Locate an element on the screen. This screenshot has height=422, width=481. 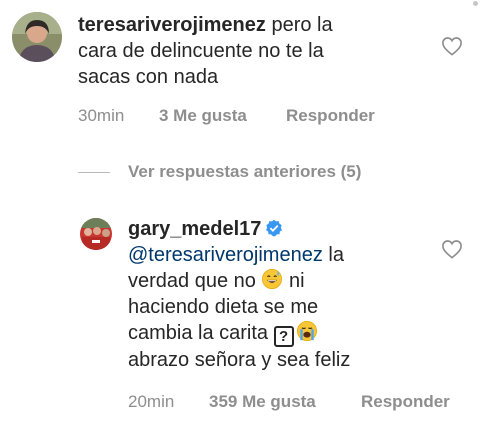
comment-text-line: pero la is located at coordinates (299, 25).